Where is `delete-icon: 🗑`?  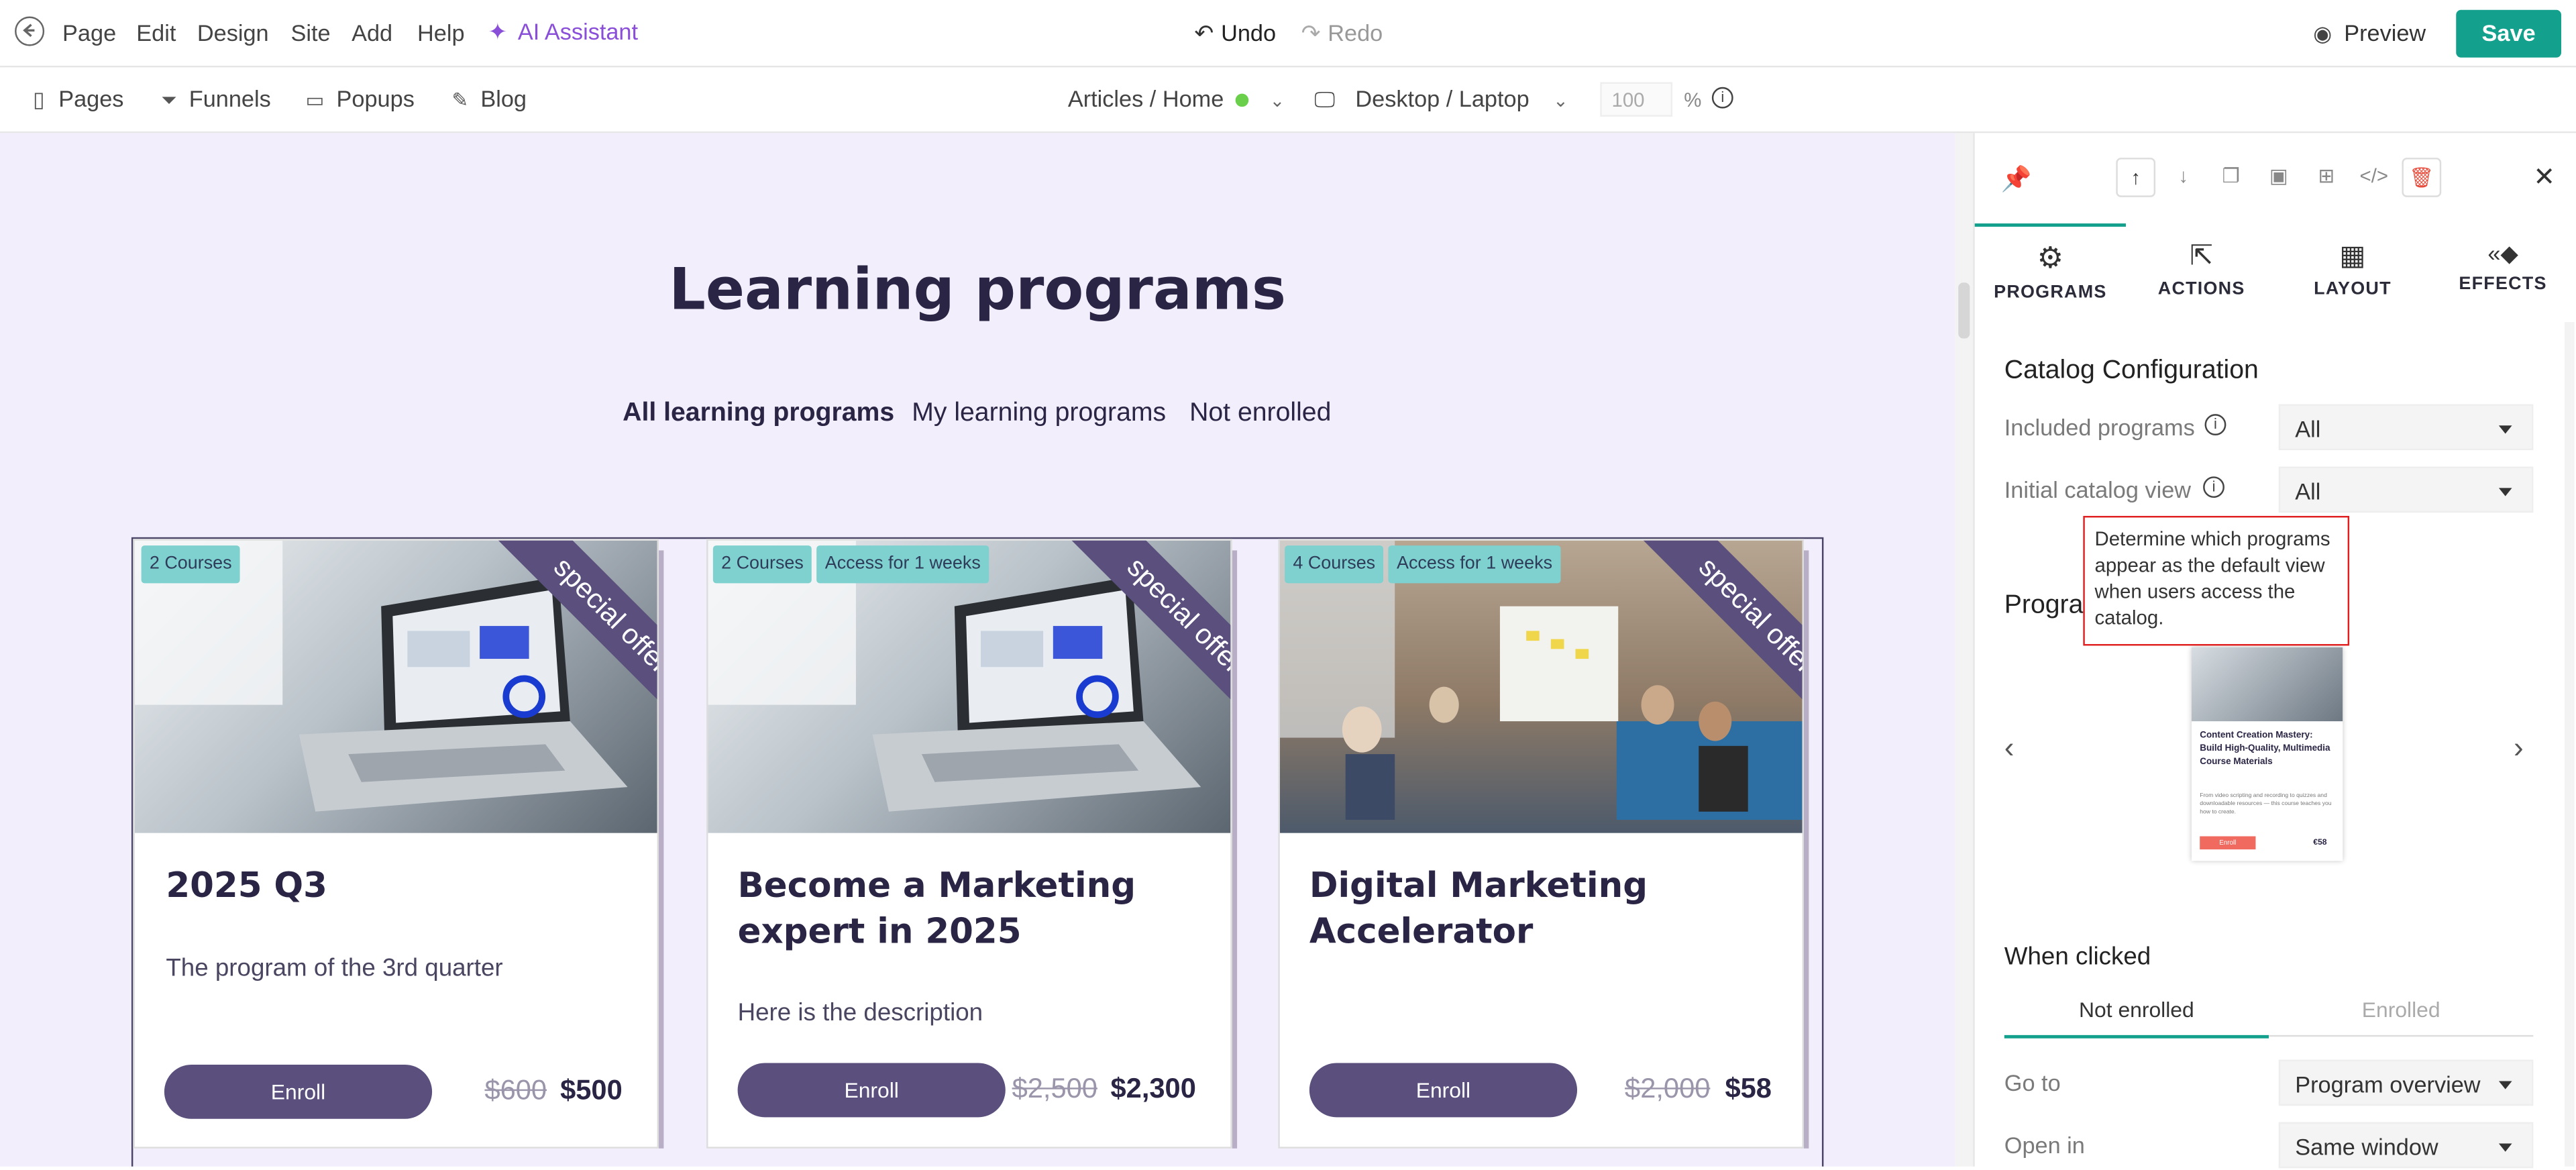
delete-icon: 🗑 is located at coordinates (2422, 177).